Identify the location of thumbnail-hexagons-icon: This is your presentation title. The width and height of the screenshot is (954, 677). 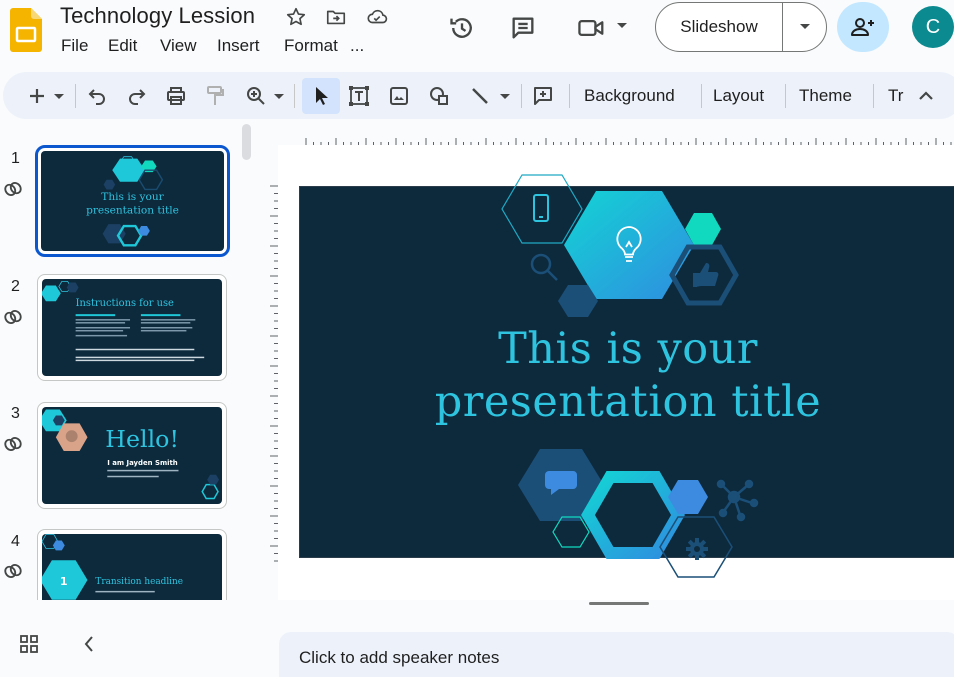
(132, 201).